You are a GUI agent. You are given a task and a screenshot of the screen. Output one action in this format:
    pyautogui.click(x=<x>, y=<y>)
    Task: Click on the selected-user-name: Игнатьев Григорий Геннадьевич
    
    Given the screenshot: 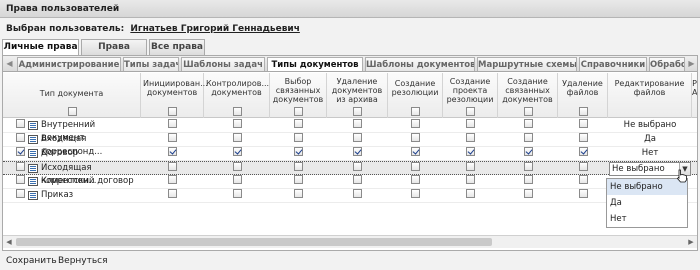 What is the action you would take?
    pyautogui.click(x=215, y=29)
    